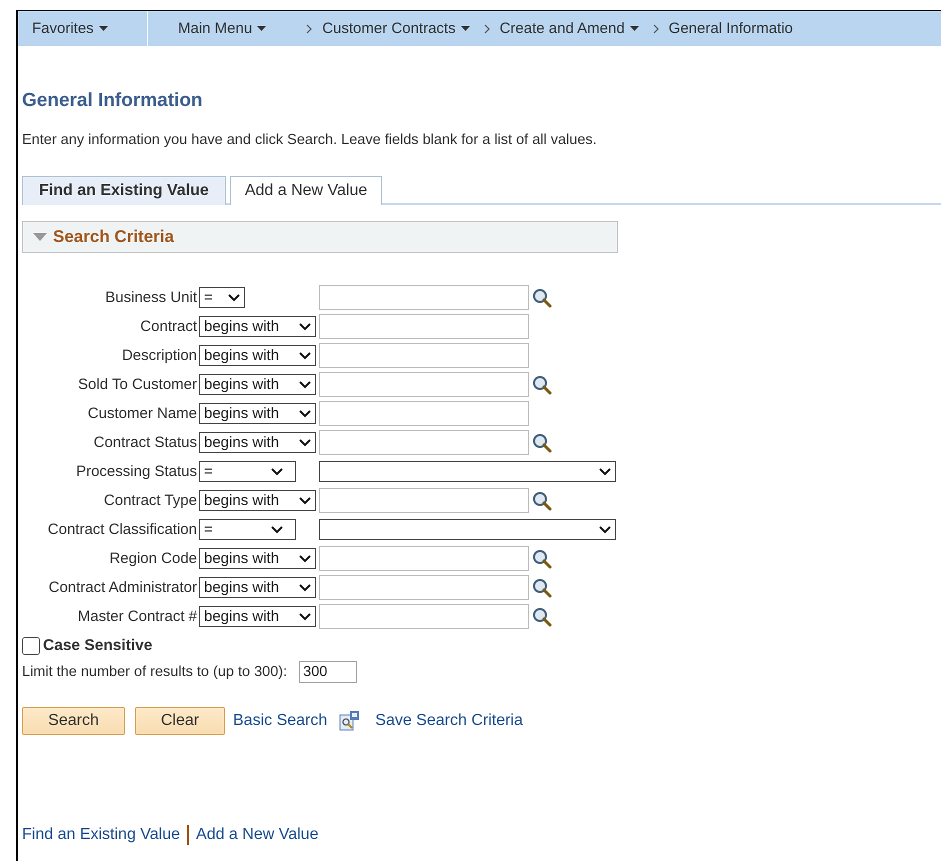 The height and width of the screenshot is (861, 941). I want to click on field-label: Contract Type, so click(149, 500).